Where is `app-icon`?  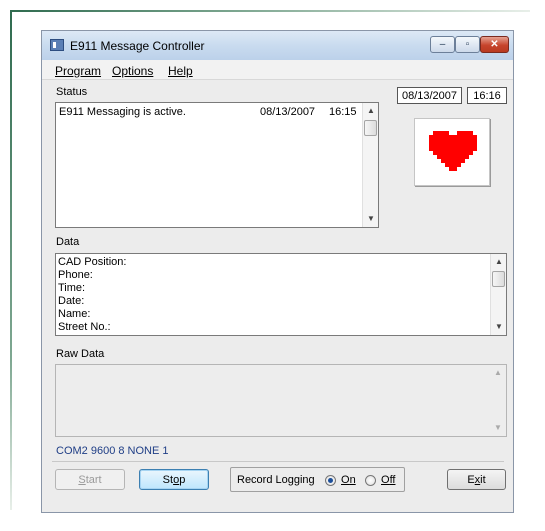
app-icon is located at coordinates (57, 45).